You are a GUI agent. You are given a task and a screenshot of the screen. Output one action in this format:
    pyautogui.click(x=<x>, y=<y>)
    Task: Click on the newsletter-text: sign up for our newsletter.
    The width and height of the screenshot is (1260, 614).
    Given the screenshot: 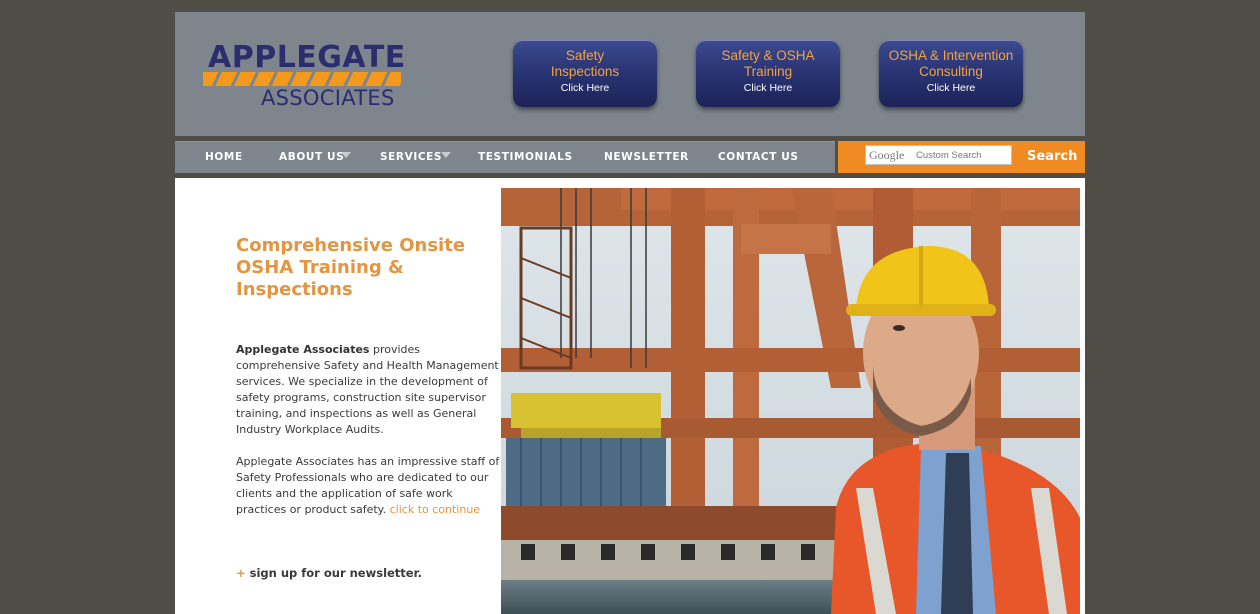 What is the action you would take?
    pyautogui.click(x=336, y=573)
    